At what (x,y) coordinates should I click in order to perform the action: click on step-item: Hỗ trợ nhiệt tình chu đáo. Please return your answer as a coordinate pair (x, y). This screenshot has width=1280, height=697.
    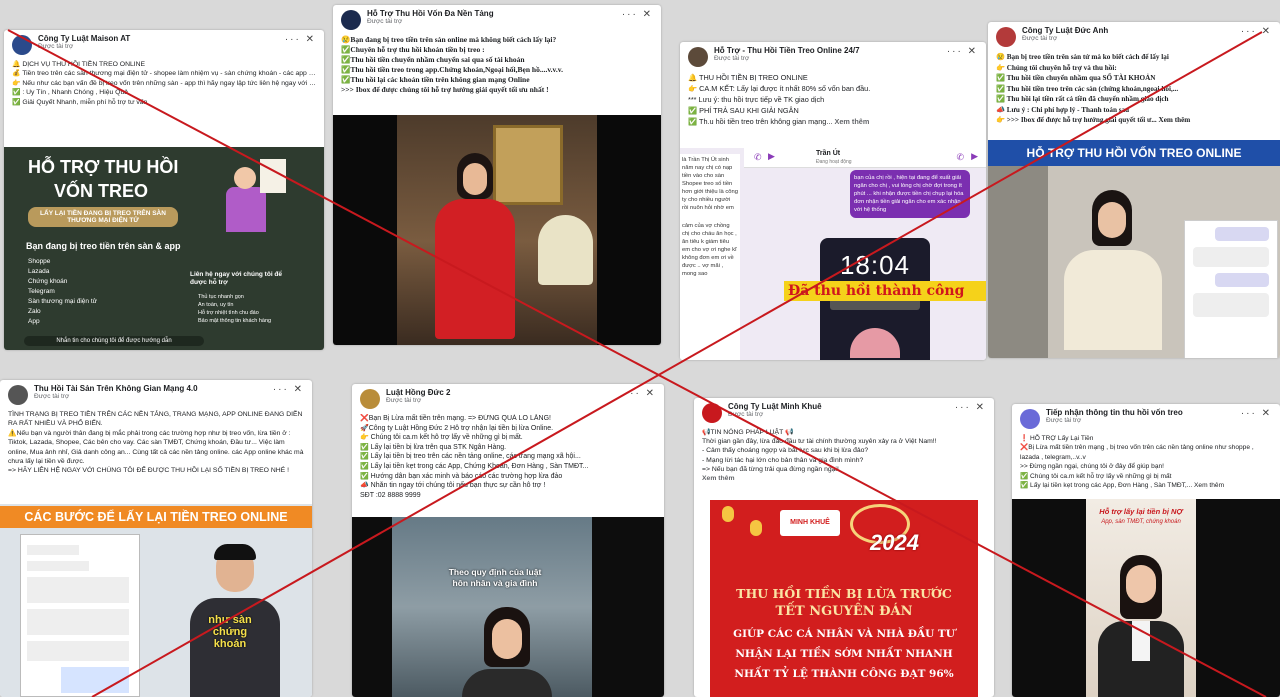
    Looking at the image, I should click on (228, 313).